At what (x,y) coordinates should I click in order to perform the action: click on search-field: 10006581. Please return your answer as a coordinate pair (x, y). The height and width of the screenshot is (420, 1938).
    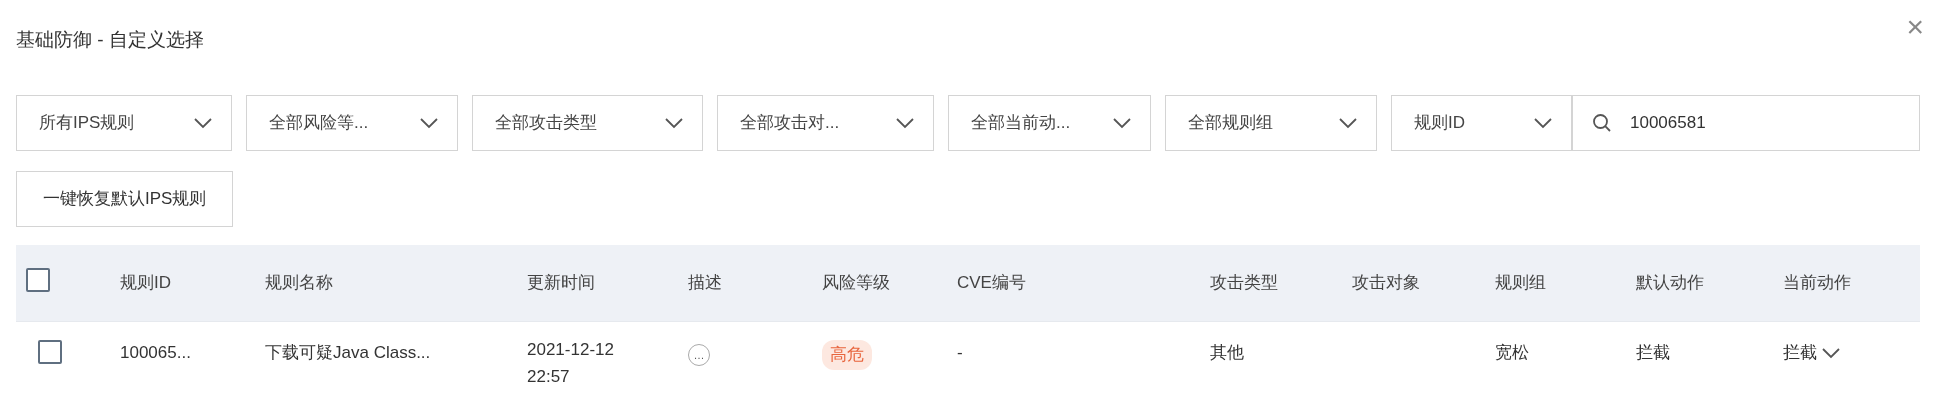
    Looking at the image, I should click on (1746, 122).